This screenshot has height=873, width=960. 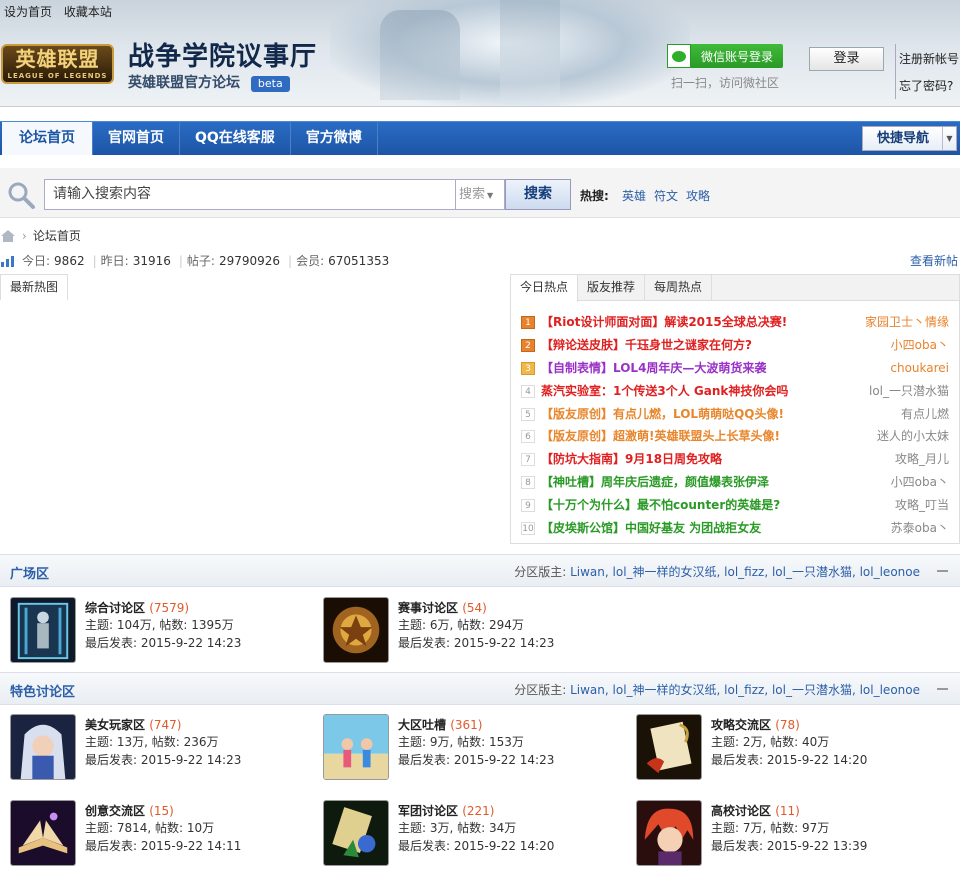 I want to click on stat-yesterday-label: 昨日:, so click(x=114, y=261).